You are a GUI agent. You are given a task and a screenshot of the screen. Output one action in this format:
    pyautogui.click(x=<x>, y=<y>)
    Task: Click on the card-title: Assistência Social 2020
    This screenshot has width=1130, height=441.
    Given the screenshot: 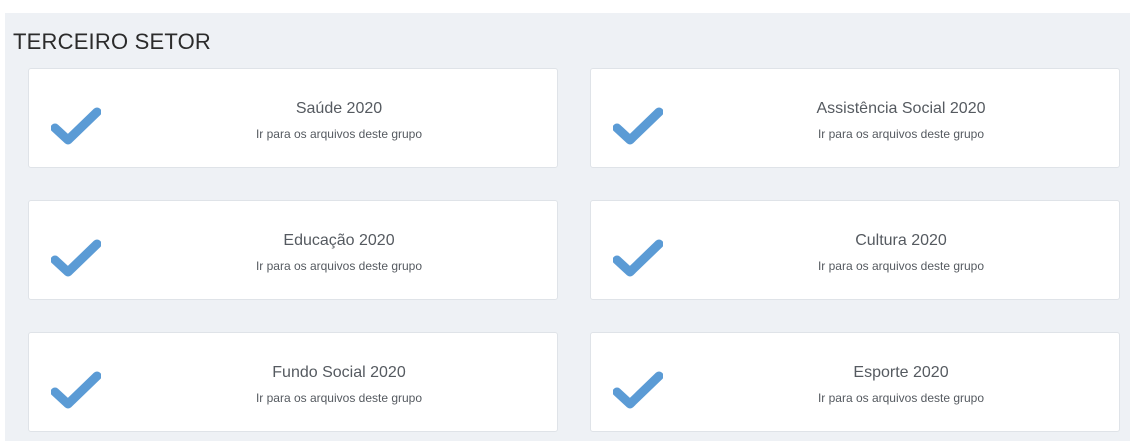 What is the action you would take?
    pyautogui.click(x=901, y=109)
    